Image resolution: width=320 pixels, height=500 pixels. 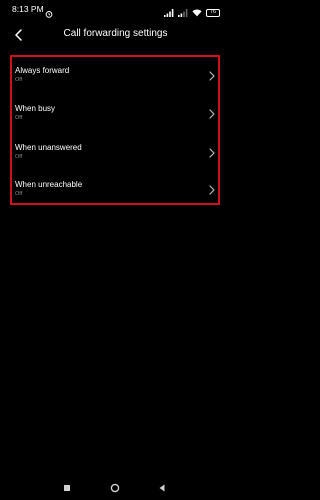 I want to click on signal-icon, so click(x=169, y=13).